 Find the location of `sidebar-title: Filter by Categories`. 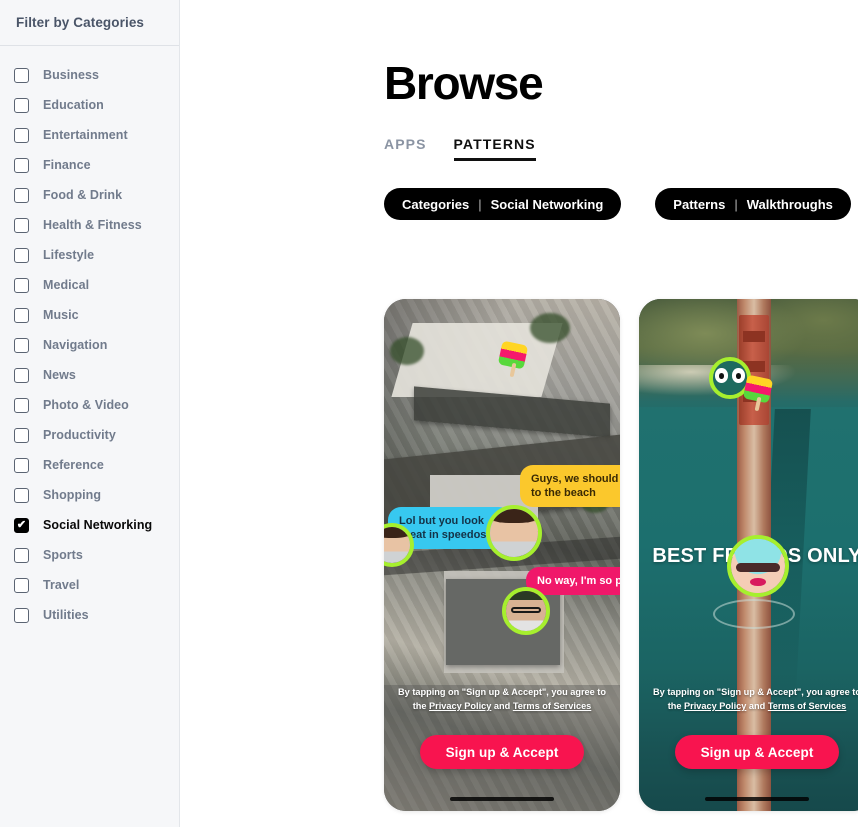

sidebar-title: Filter by Categories is located at coordinates (80, 22).